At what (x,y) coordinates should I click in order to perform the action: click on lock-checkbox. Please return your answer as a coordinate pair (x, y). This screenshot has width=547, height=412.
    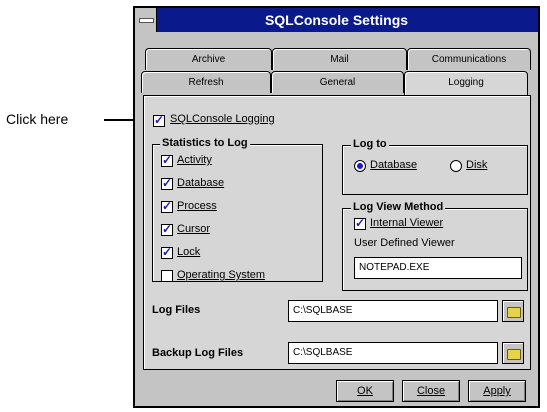
    Looking at the image, I should click on (167, 252).